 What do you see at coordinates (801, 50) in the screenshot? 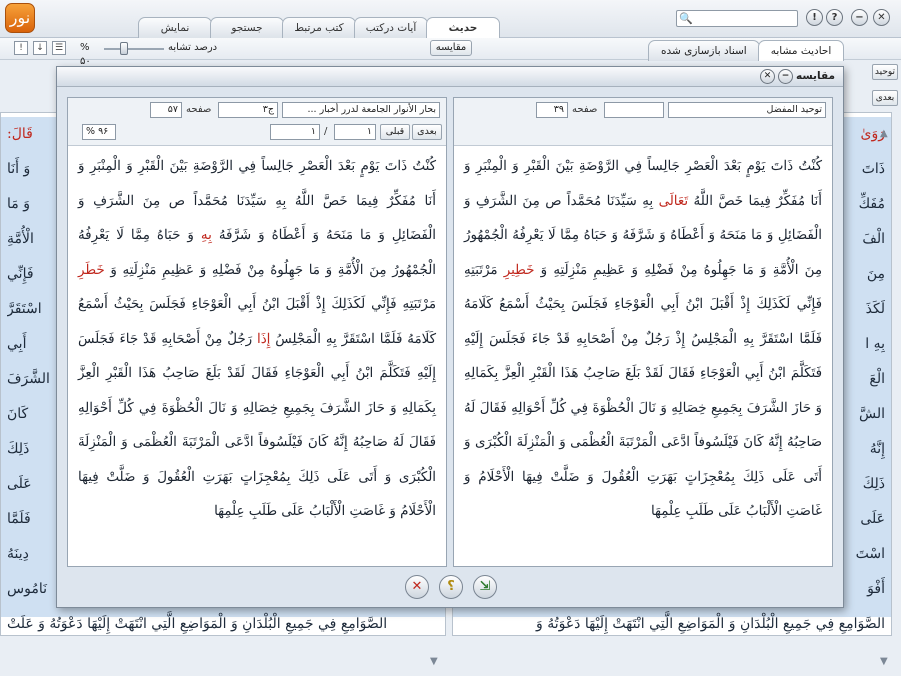
I see `tab-similar-hadiths: احادیث مشابه` at bounding box center [801, 50].